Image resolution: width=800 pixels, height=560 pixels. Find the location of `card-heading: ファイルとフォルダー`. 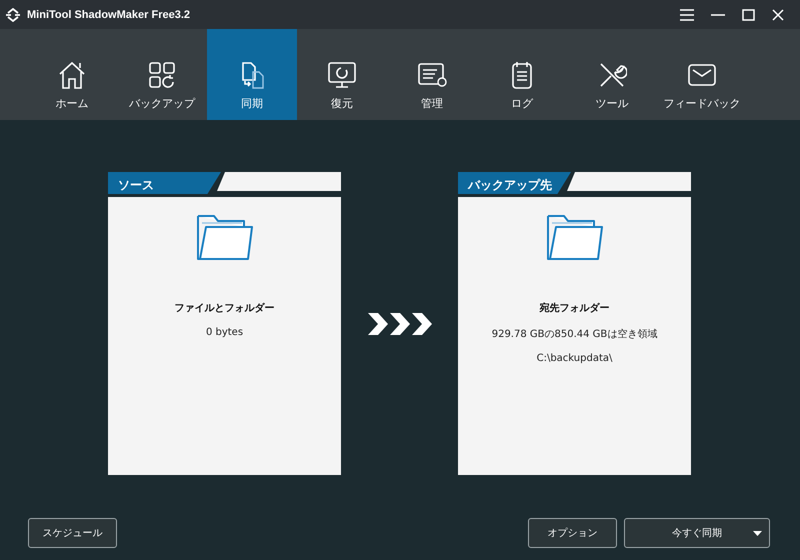

card-heading: ファイルとフォルダー is located at coordinates (224, 308).